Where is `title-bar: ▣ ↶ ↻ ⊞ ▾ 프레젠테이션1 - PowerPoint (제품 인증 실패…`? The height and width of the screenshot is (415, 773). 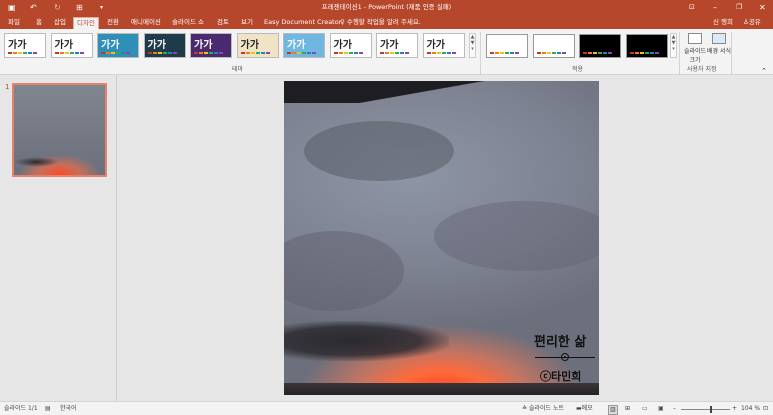
title-bar: ▣ ↶ ↻ ⊞ ▾ 프레젠테이션1 - PowerPoint (제품 인증 실패… is located at coordinates (386, 7).